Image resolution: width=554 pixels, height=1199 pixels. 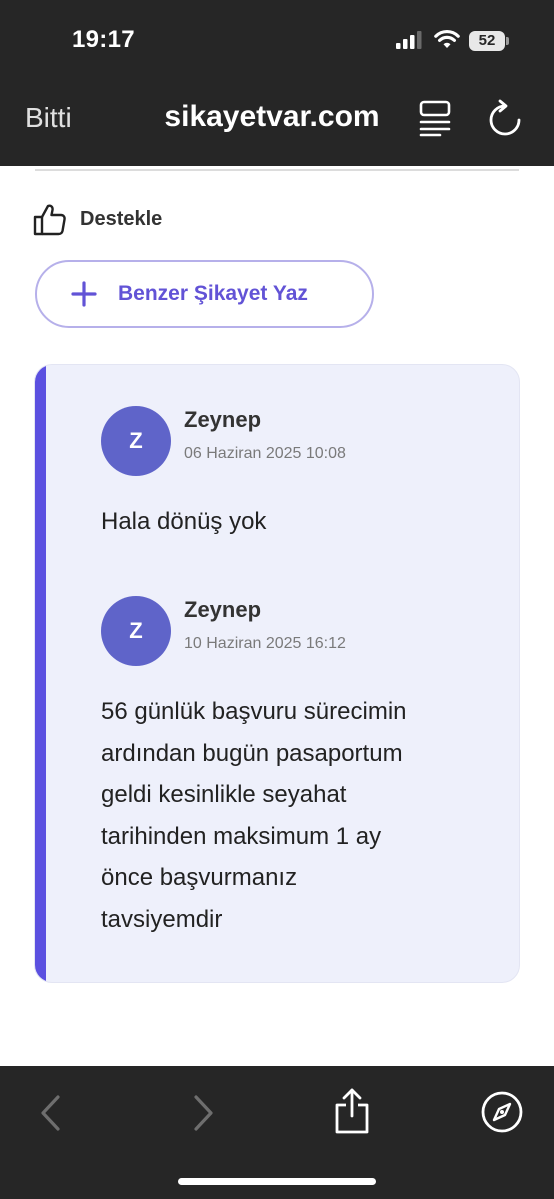 What do you see at coordinates (277, 1181) in the screenshot?
I see `home-indicator` at bounding box center [277, 1181].